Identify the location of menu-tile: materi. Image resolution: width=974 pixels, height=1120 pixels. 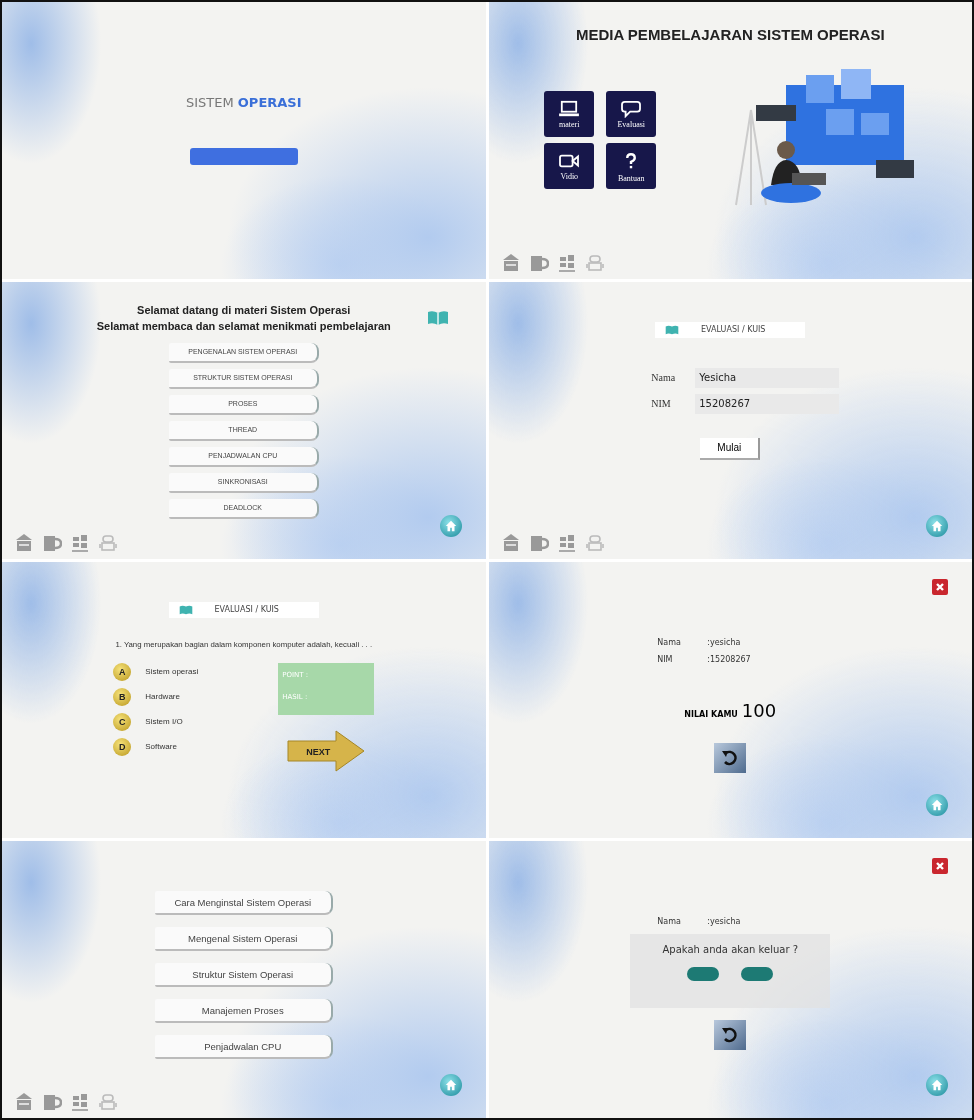
(569, 114).